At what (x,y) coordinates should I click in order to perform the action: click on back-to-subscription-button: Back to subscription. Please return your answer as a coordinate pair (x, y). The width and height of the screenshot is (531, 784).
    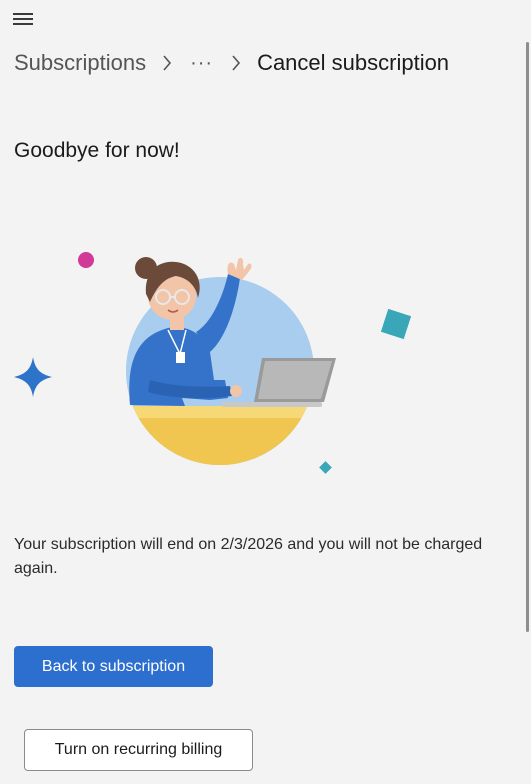
    Looking at the image, I should click on (113, 666).